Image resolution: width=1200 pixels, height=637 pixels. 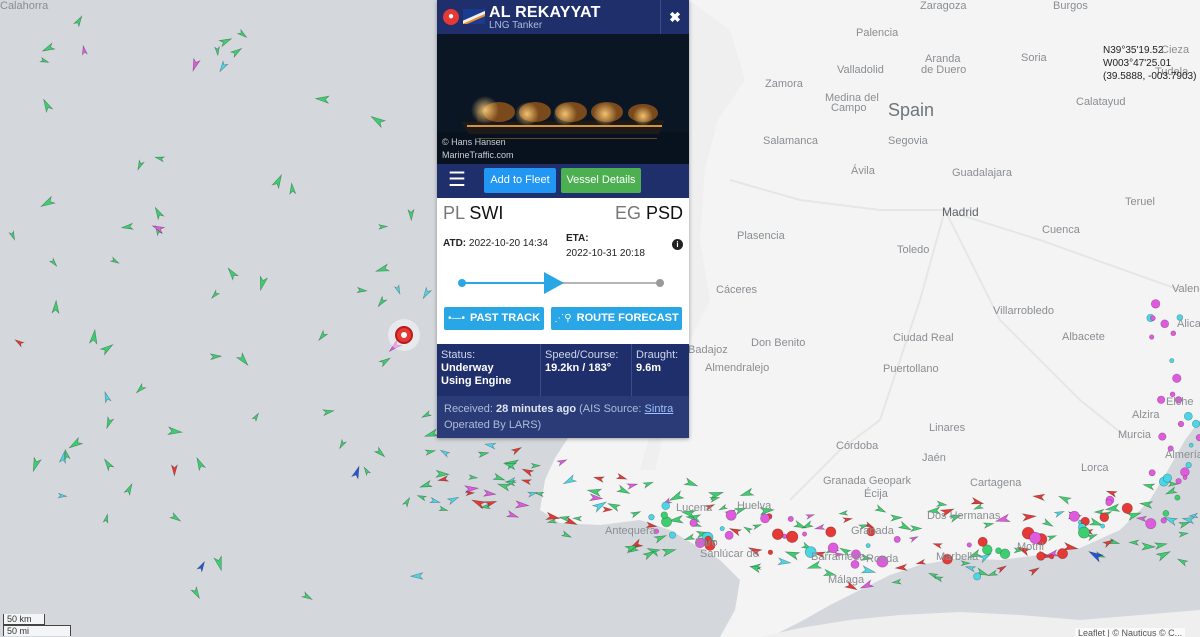 What do you see at coordinates (520, 180) in the screenshot?
I see `add-to-fleet-button: Add to Fleet` at bounding box center [520, 180].